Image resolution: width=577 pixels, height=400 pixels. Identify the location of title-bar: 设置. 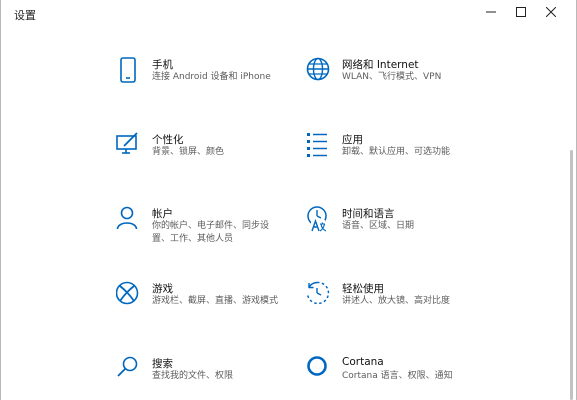
(288, 13).